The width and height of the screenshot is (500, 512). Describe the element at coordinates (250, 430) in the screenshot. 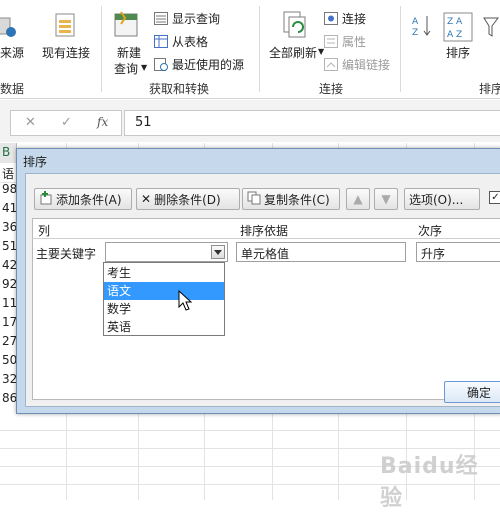

I see `gridline` at that location.